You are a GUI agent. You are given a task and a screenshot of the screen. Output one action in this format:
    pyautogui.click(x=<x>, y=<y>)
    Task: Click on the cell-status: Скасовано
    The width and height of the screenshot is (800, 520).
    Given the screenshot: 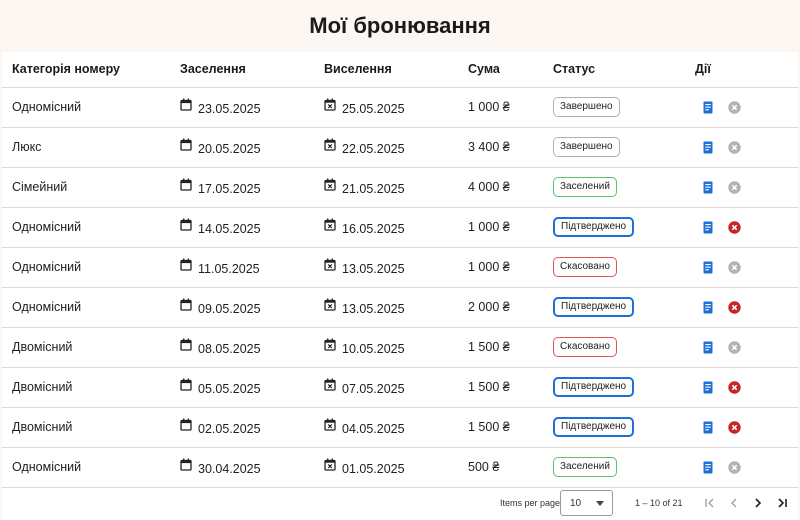 What is the action you would take?
    pyautogui.click(x=624, y=267)
    